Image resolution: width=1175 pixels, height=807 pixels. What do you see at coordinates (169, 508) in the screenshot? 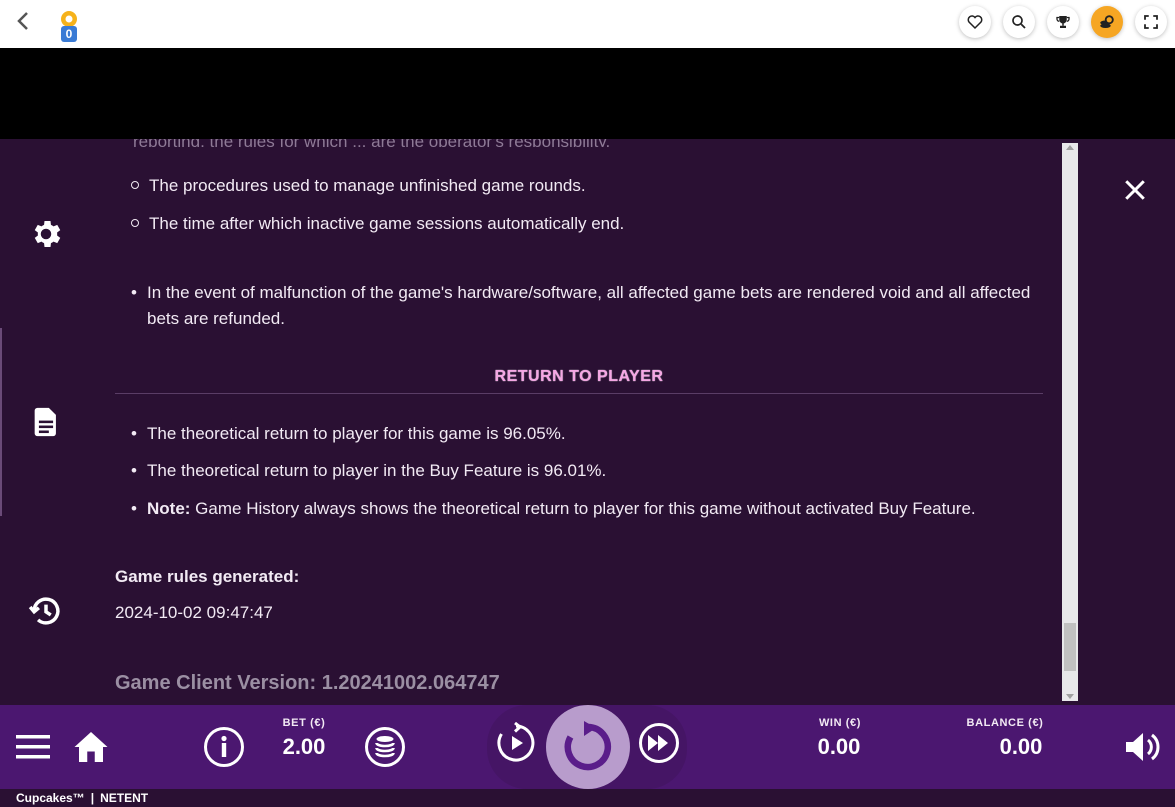
I see `note-label: Note:` at bounding box center [169, 508].